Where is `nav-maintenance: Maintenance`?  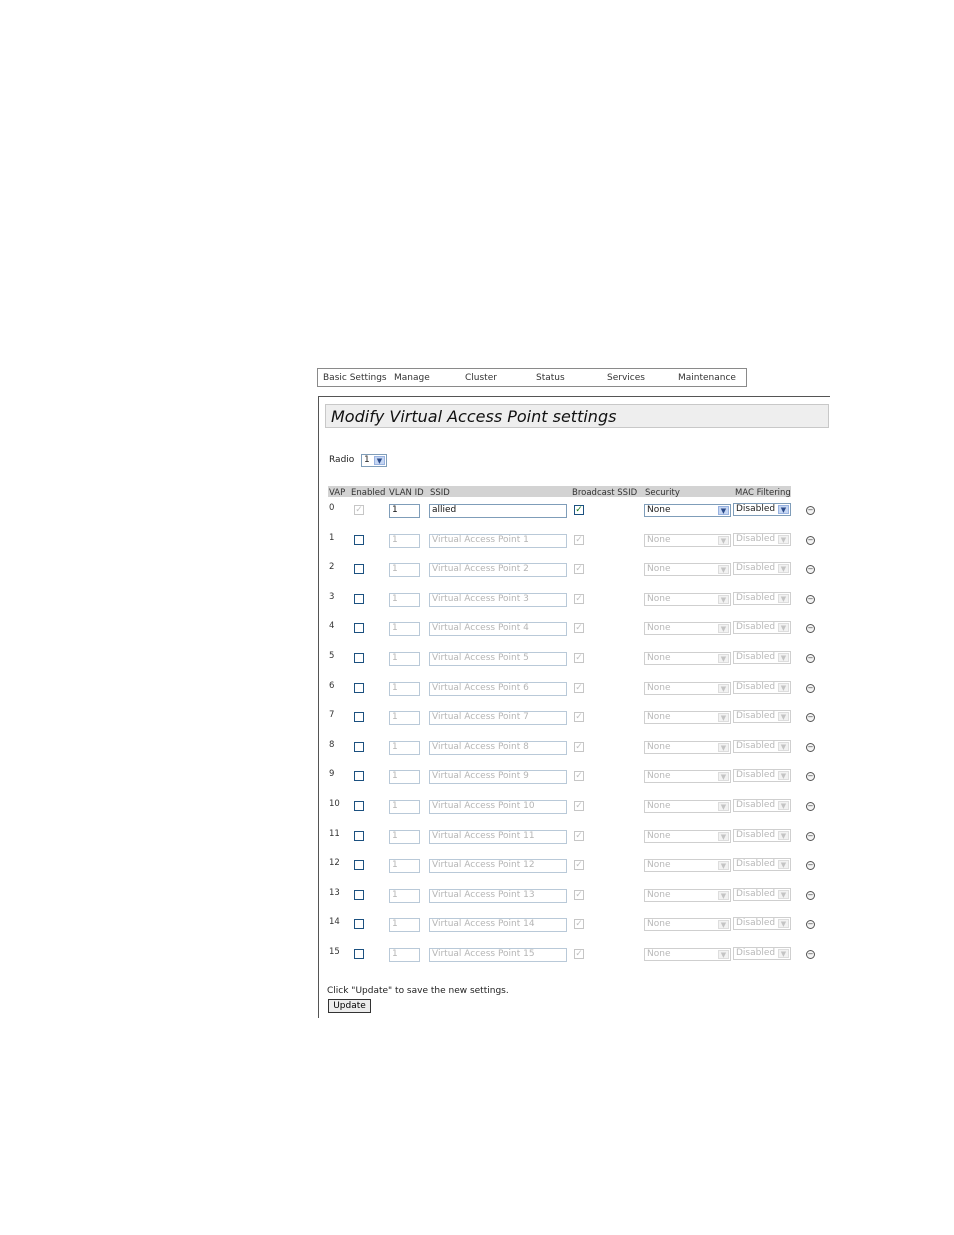
nav-maintenance: Maintenance is located at coordinates (707, 378).